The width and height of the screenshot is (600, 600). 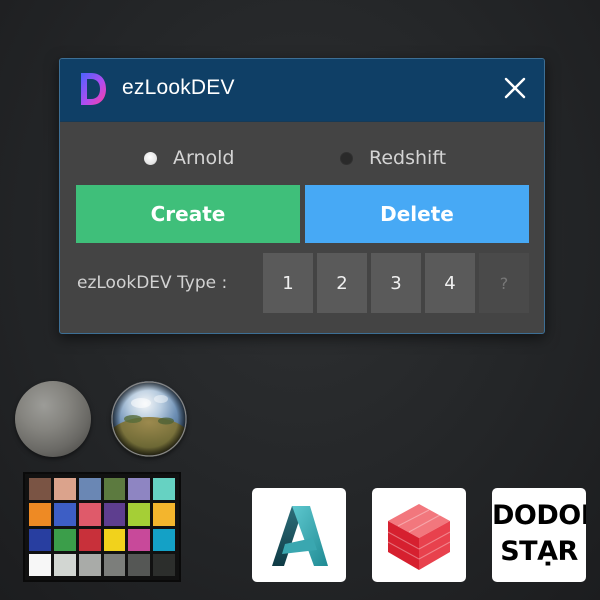 What do you see at coordinates (302, 90) in the screenshot?
I see `title-bar: ezLookDEV` at bounding box center [302, 90].